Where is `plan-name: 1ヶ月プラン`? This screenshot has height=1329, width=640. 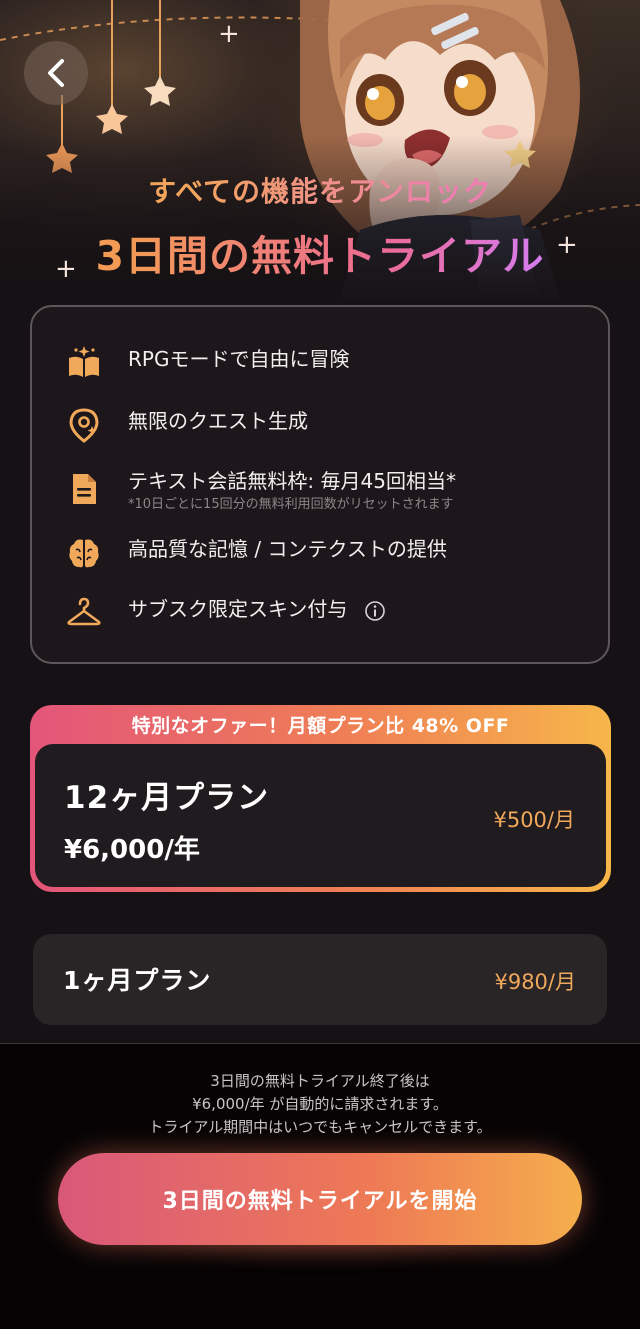 plan-name: 1ヶ月プラン is located at coordinates (137, 980).